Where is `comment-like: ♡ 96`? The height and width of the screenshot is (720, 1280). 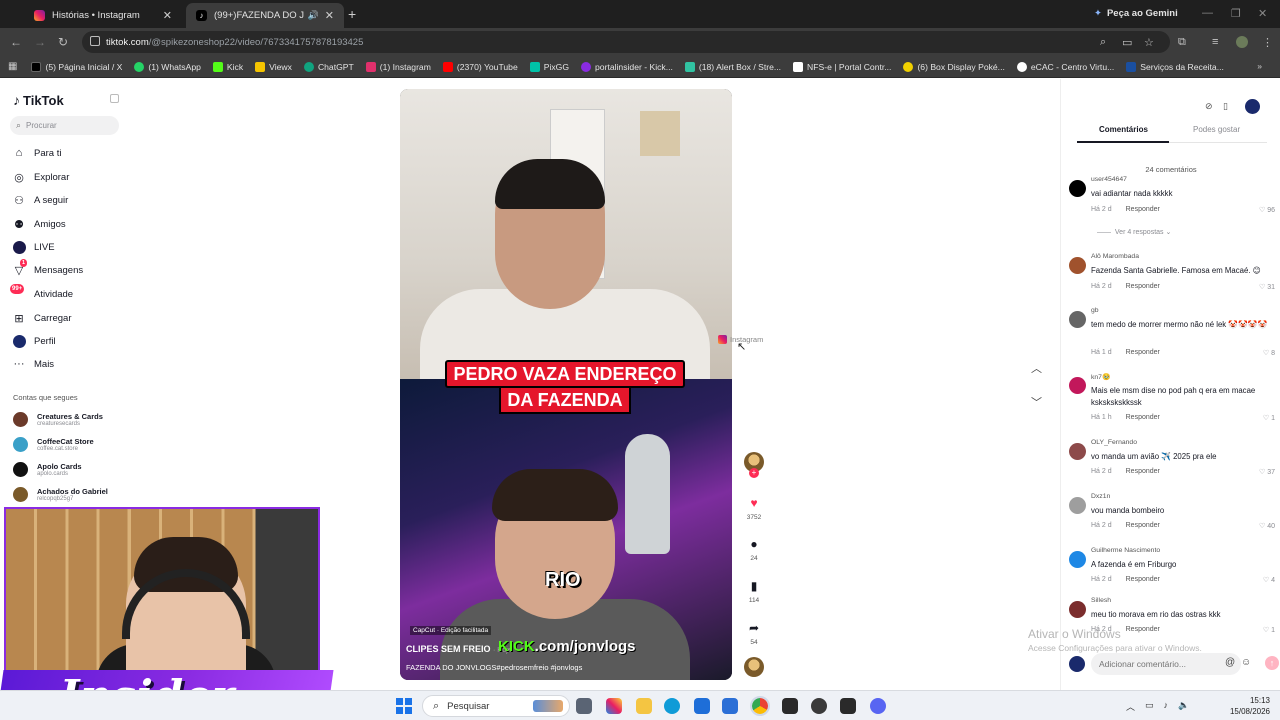
comment-like: ♡ 96 is located at coordinates (1267, 210).